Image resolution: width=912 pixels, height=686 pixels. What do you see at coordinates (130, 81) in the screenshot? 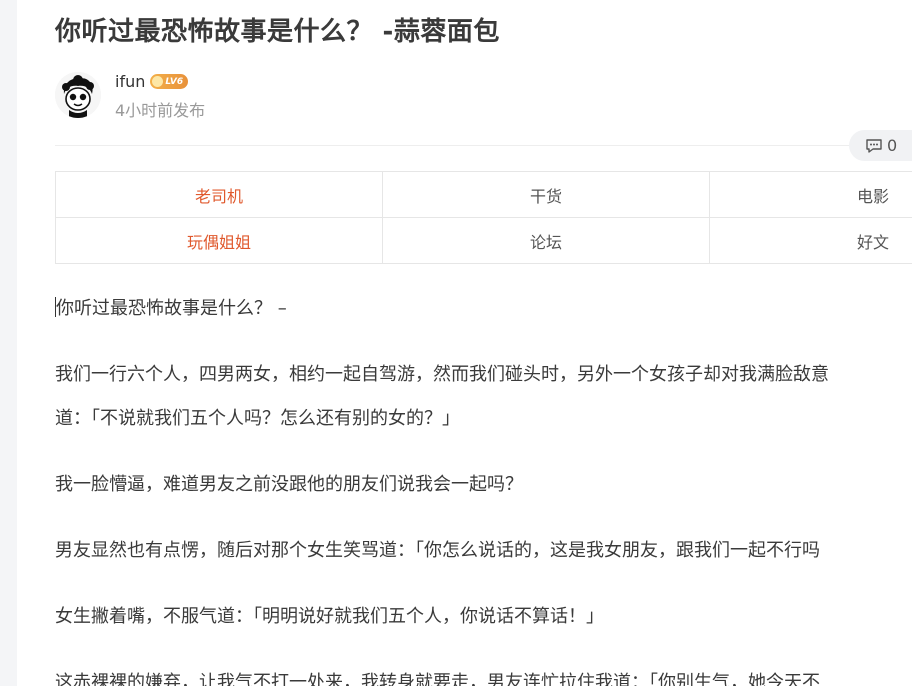
I see `author-name: ifun` at bounding box center [130, 81].